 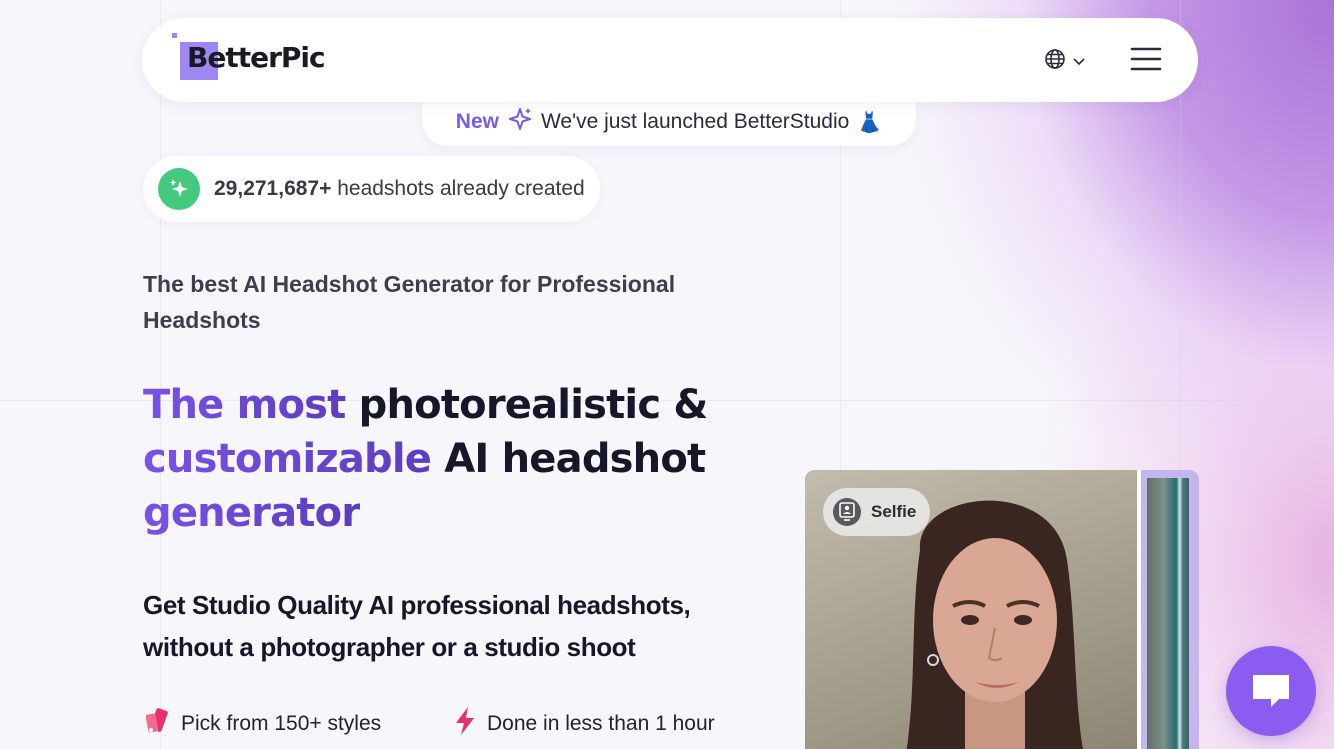 What do you see at coordinates (870, 122) in the screenshot?
I see `dress-emoji: 👗` at bounding box center [870, 122].